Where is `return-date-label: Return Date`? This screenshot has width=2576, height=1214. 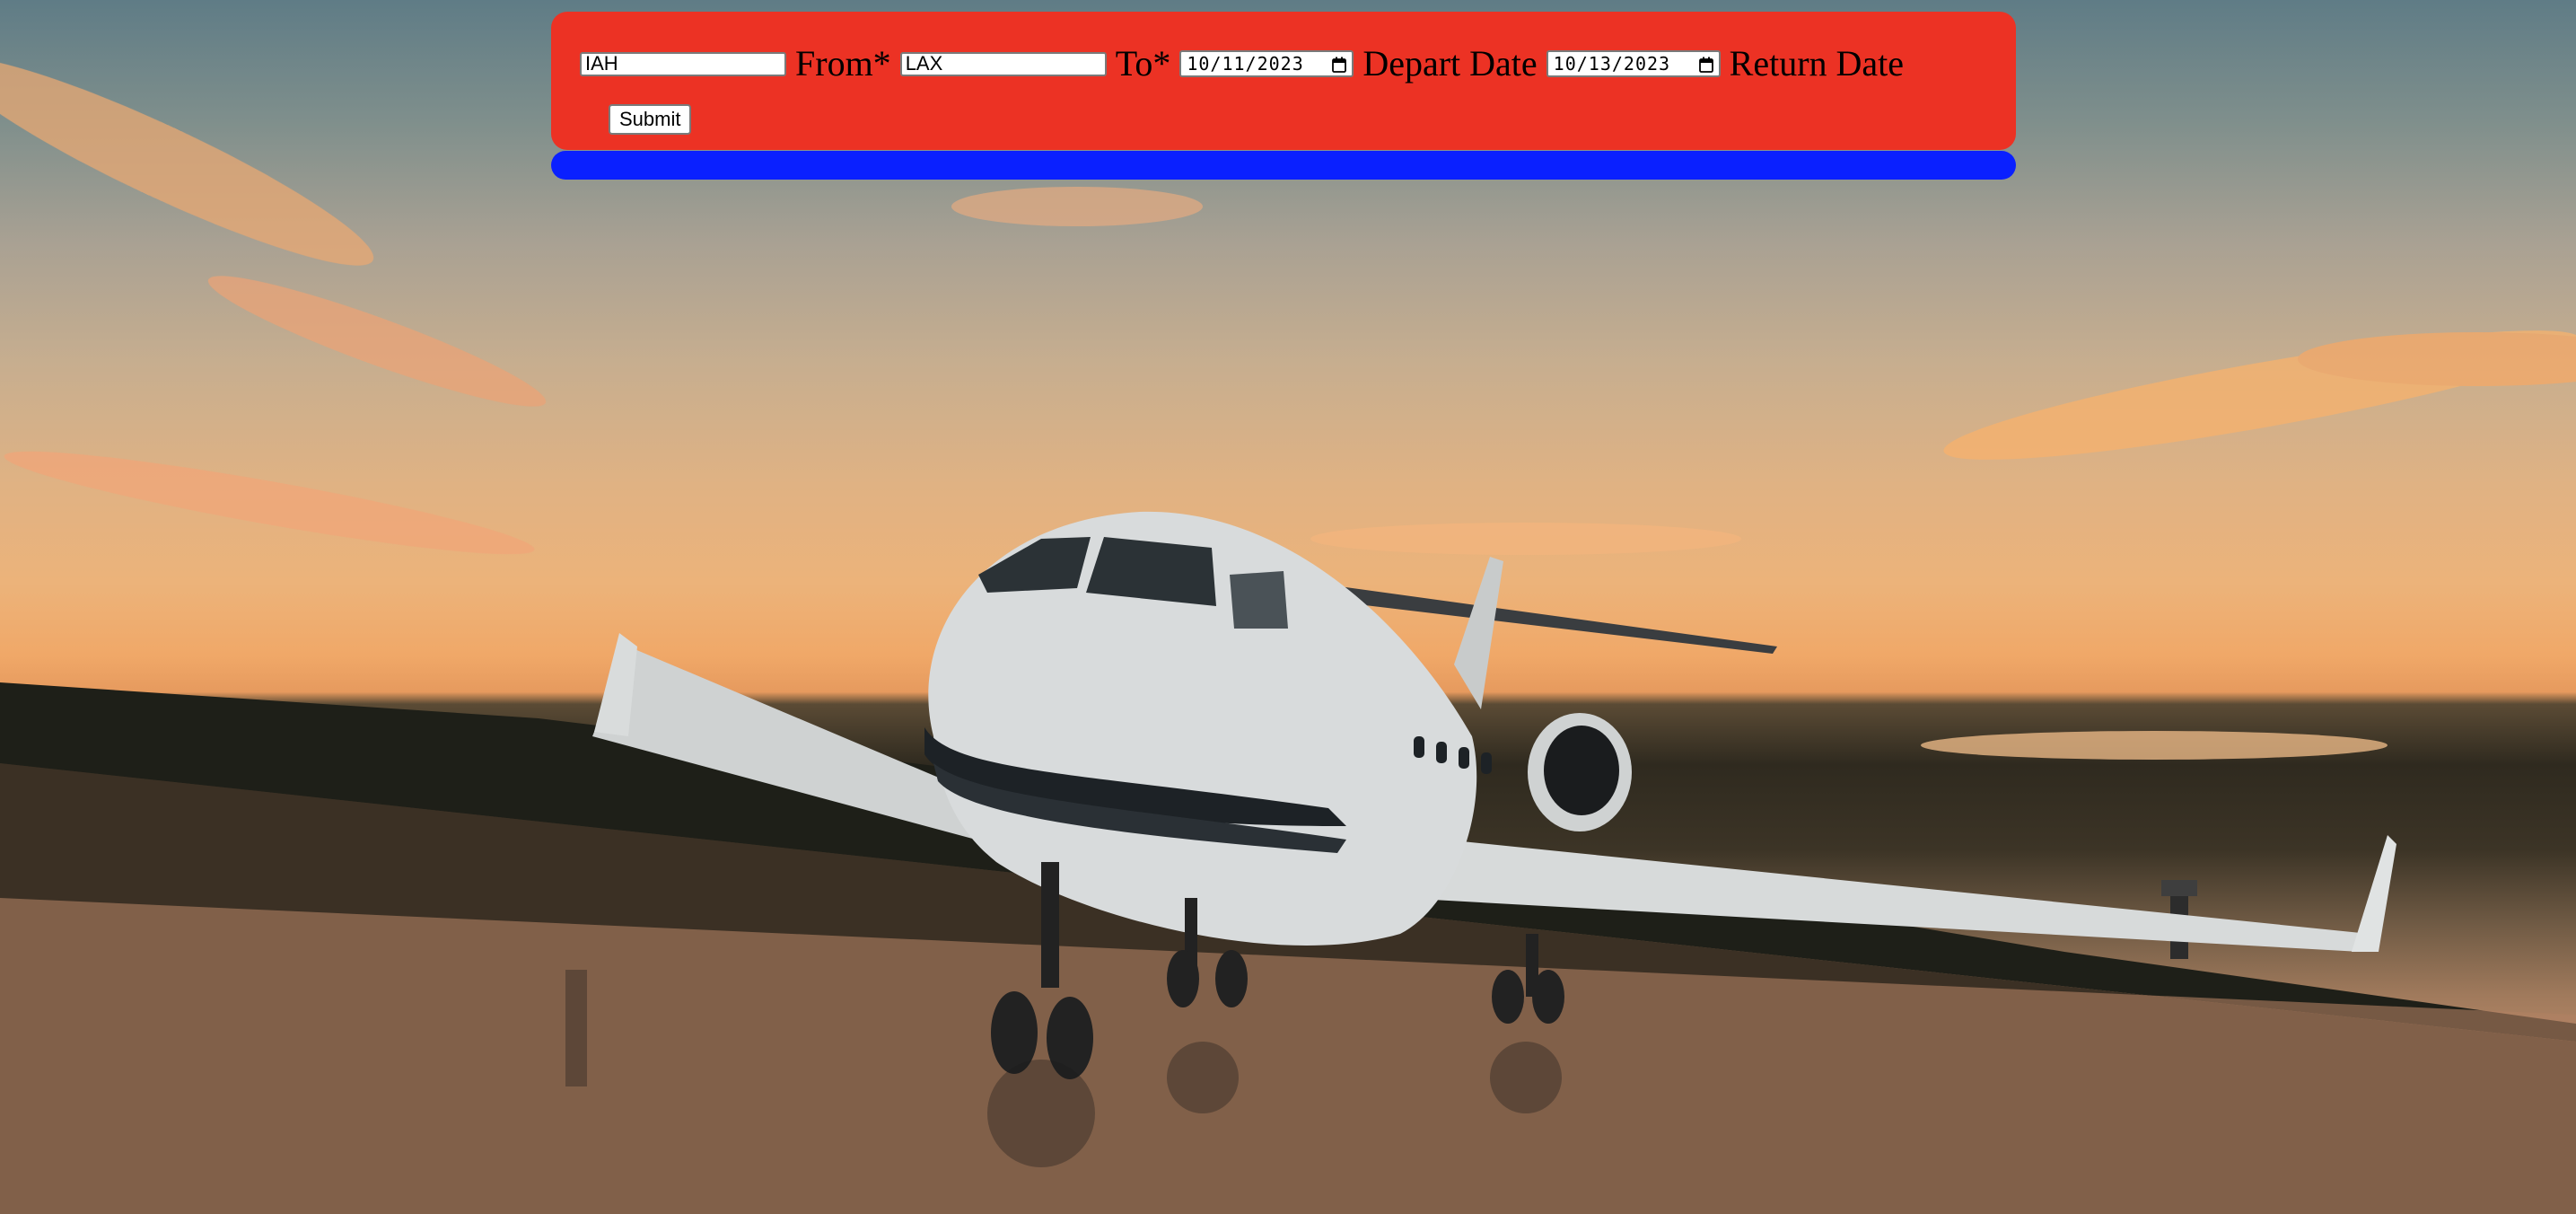
return-date-label: Return Date is located at coordinates (1817, 64).